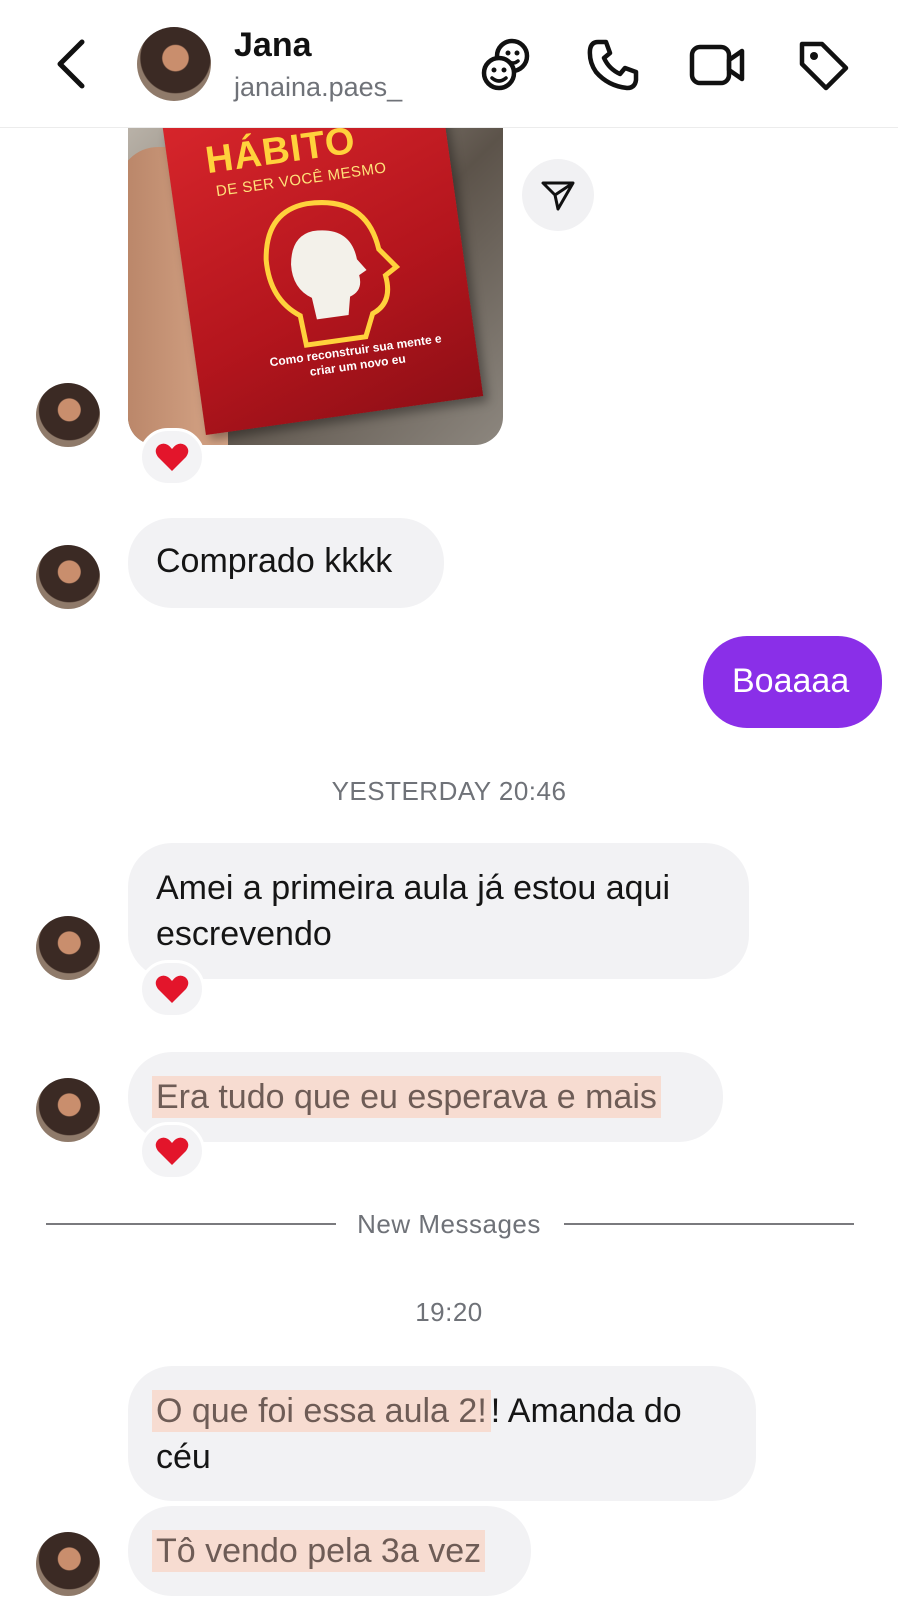 The height and width of the screenshot is (1600, 898). I want to click on timestamp: 19:20, so click(449, 1312).